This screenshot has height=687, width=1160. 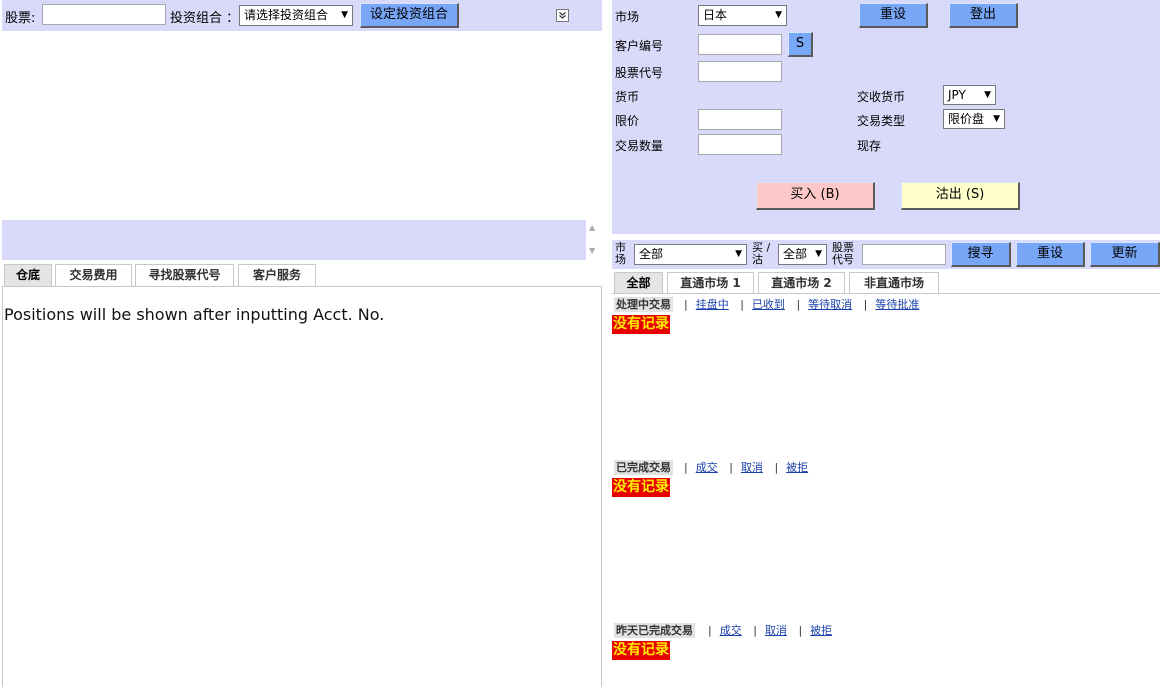 I want to click on link-queuing: 挂盘中, so click(x=712, y=304).